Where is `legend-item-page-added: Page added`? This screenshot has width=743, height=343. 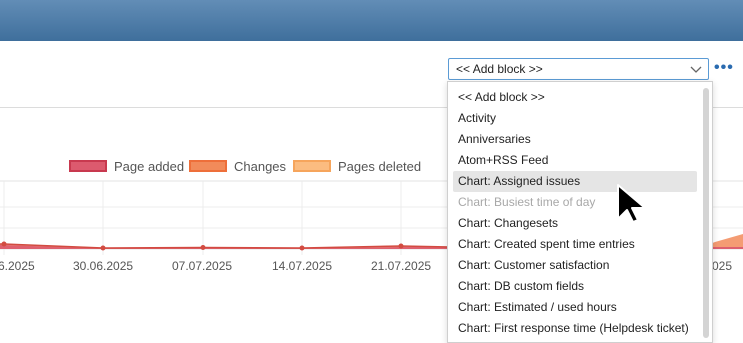 legend-item-page-added: Page added is located at coordinates (126, 166).